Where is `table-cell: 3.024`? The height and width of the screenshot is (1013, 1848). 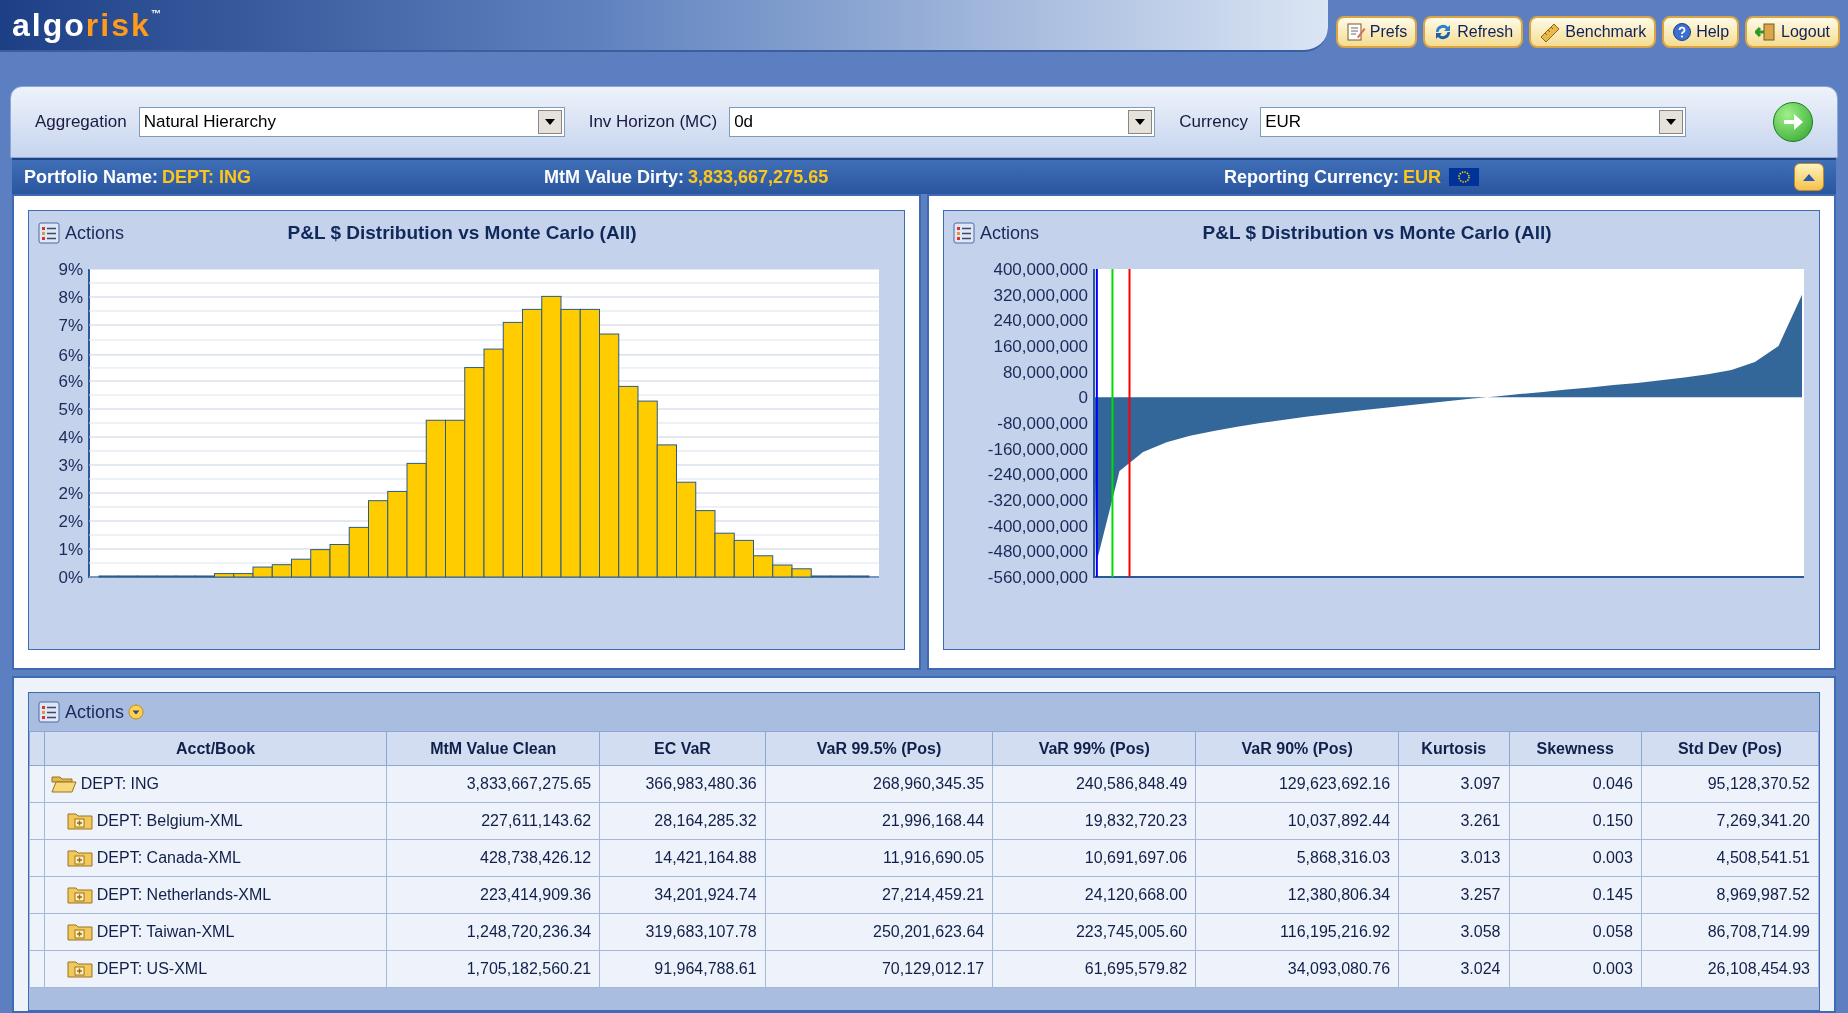
table-cell: 3.024 is located at coordinates (1453, 969).